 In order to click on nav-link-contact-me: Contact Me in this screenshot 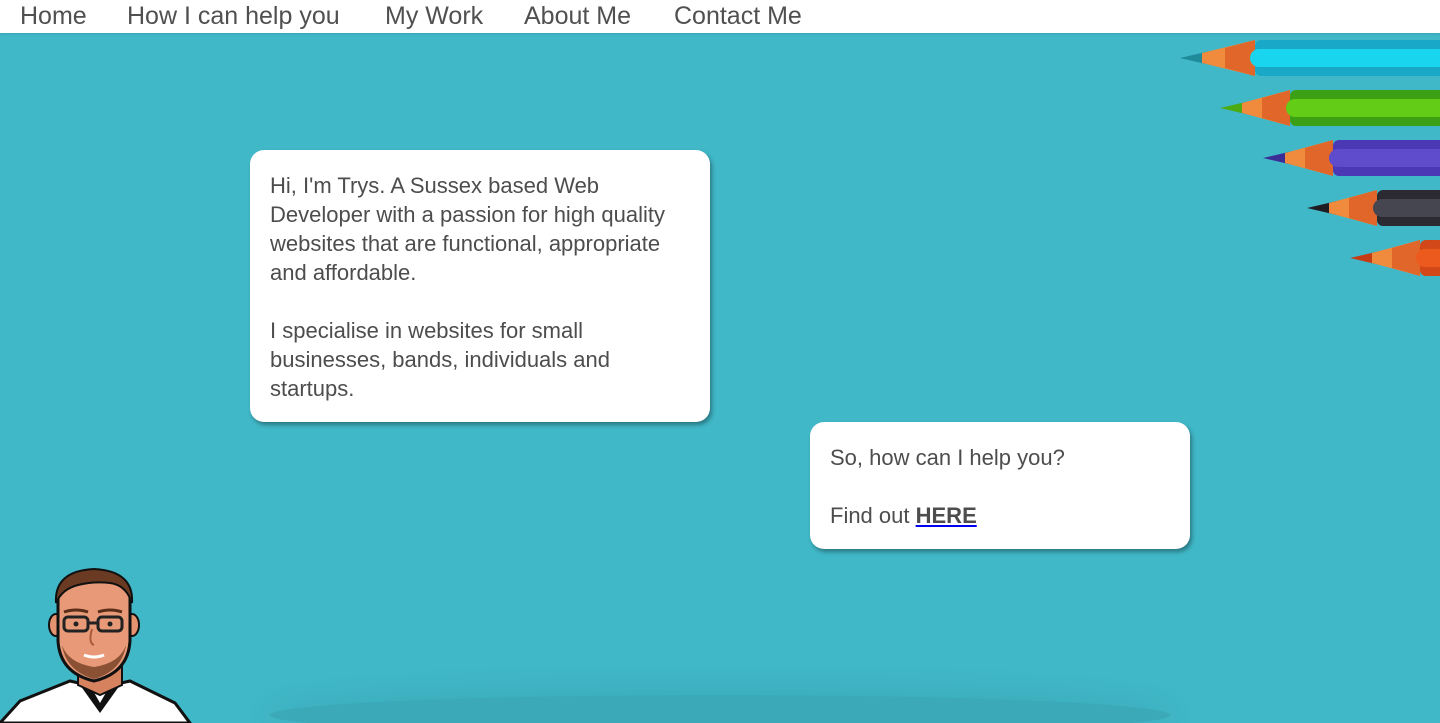, I will do `click(738, 16)`.